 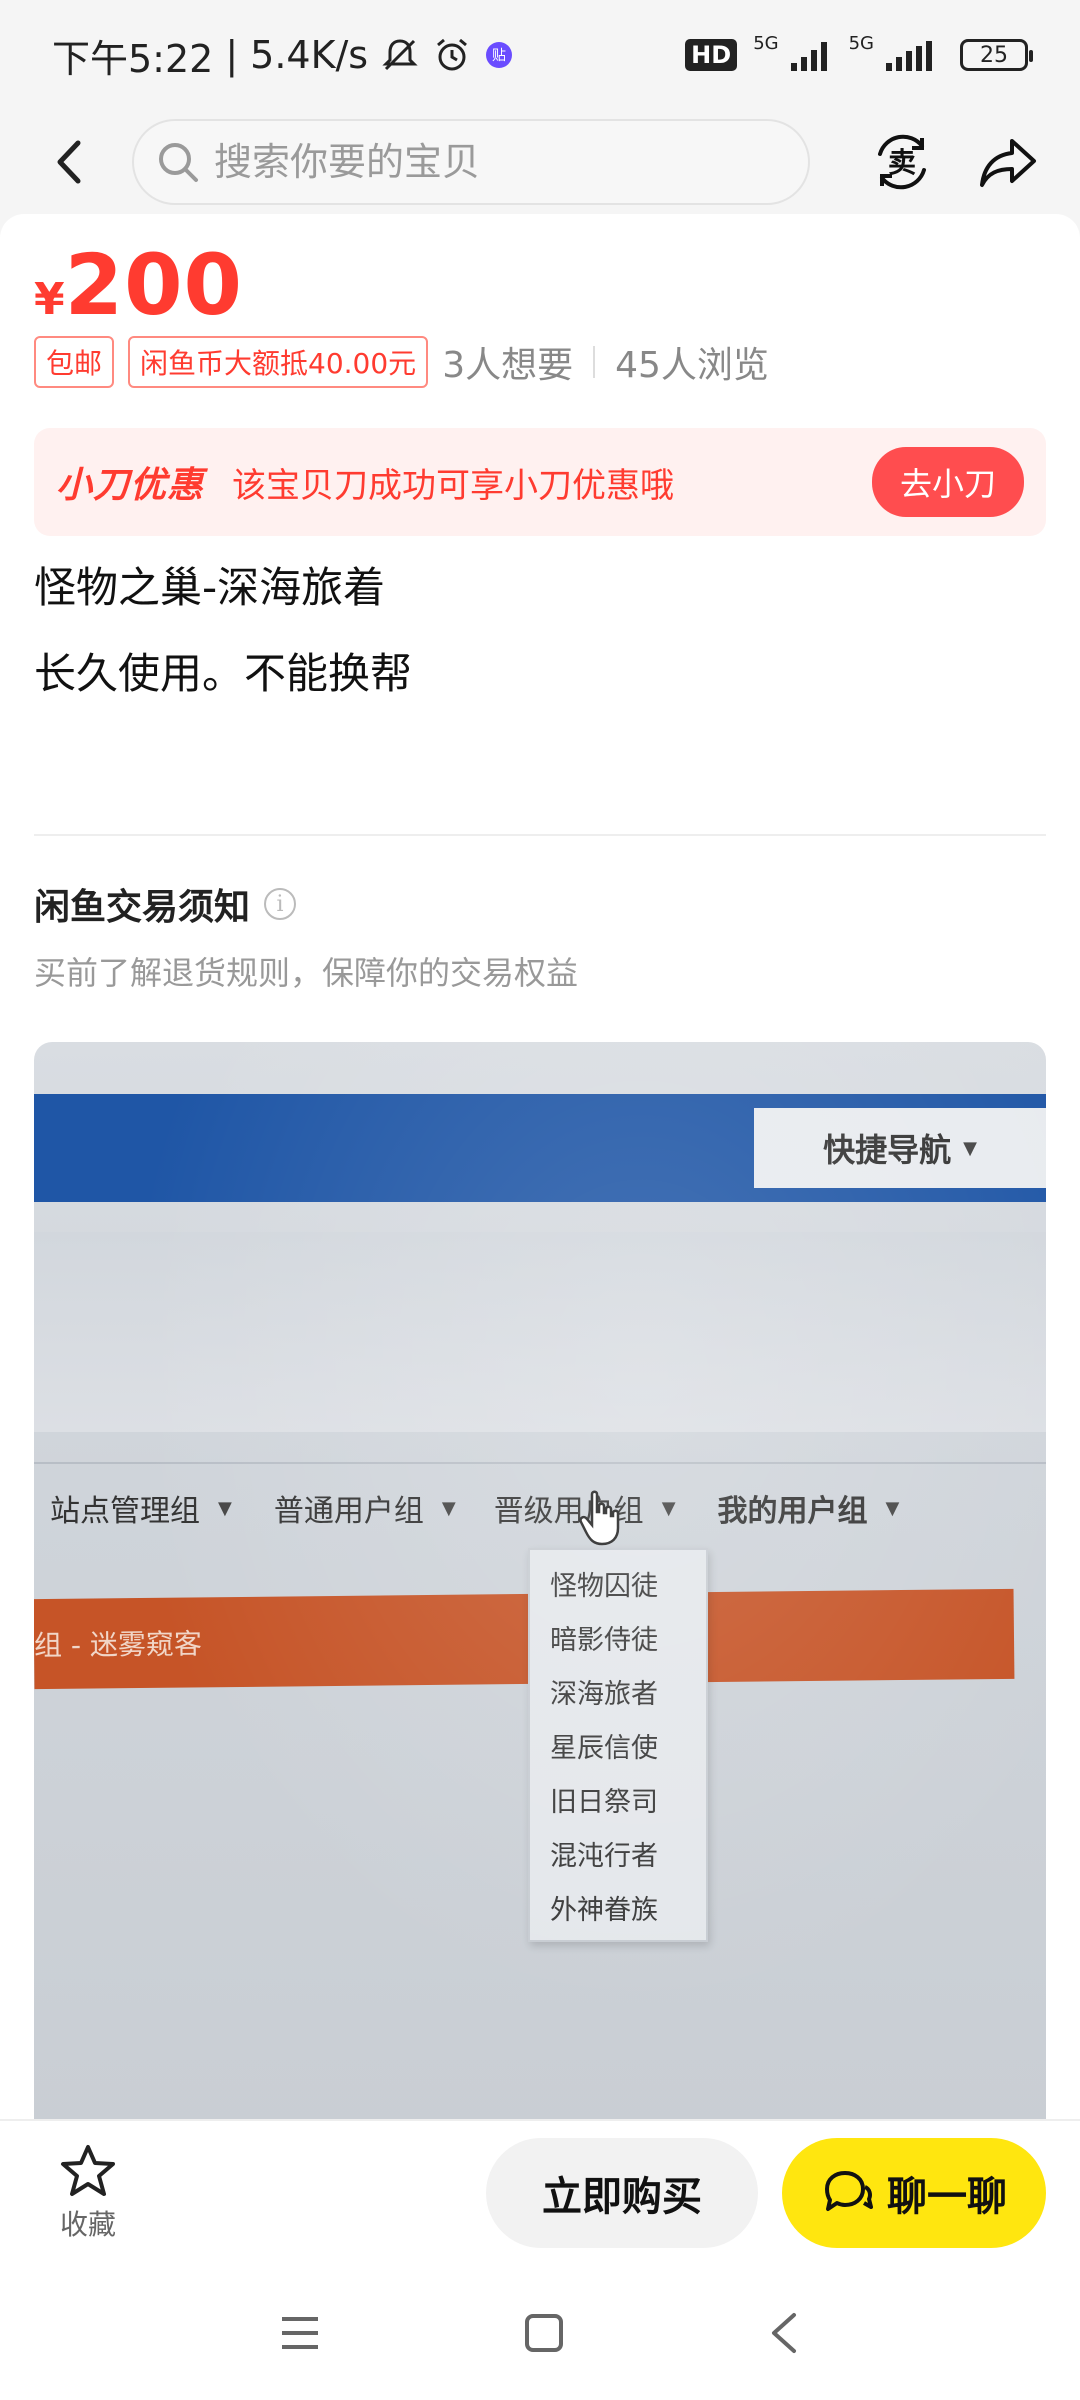 I want to click on tags-row: 包邮 闲鱼币大额抵40.00元 3人想要 45人浏览, so click(x=401, y=362).